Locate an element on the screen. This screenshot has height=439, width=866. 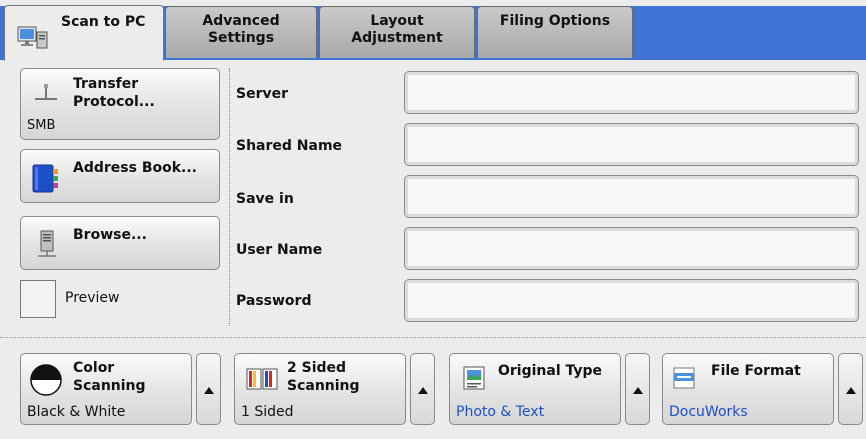
save-in-field is located at coordinates (631, 196).